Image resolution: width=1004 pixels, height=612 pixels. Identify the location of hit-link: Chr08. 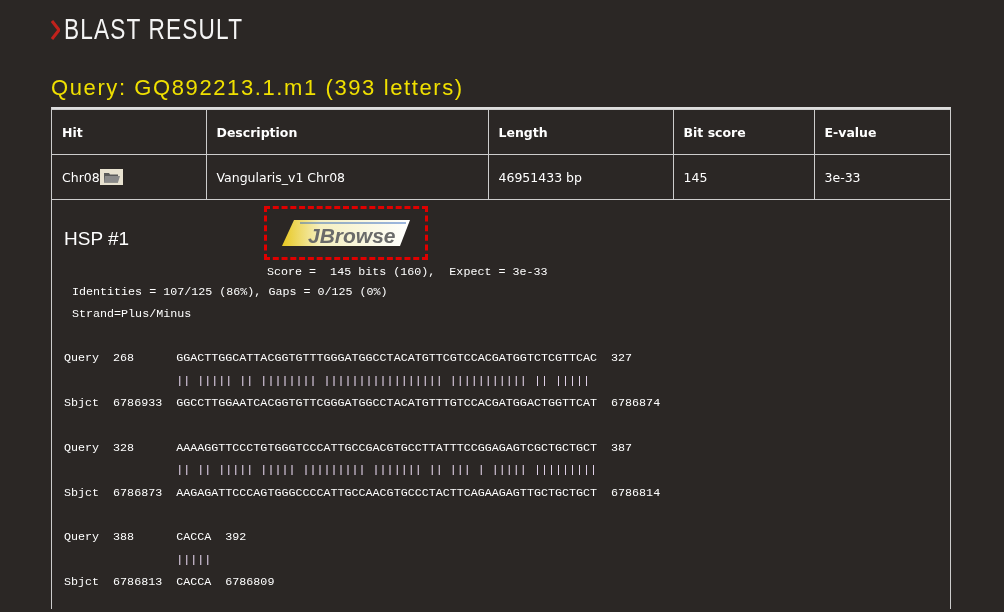
(81, 177).